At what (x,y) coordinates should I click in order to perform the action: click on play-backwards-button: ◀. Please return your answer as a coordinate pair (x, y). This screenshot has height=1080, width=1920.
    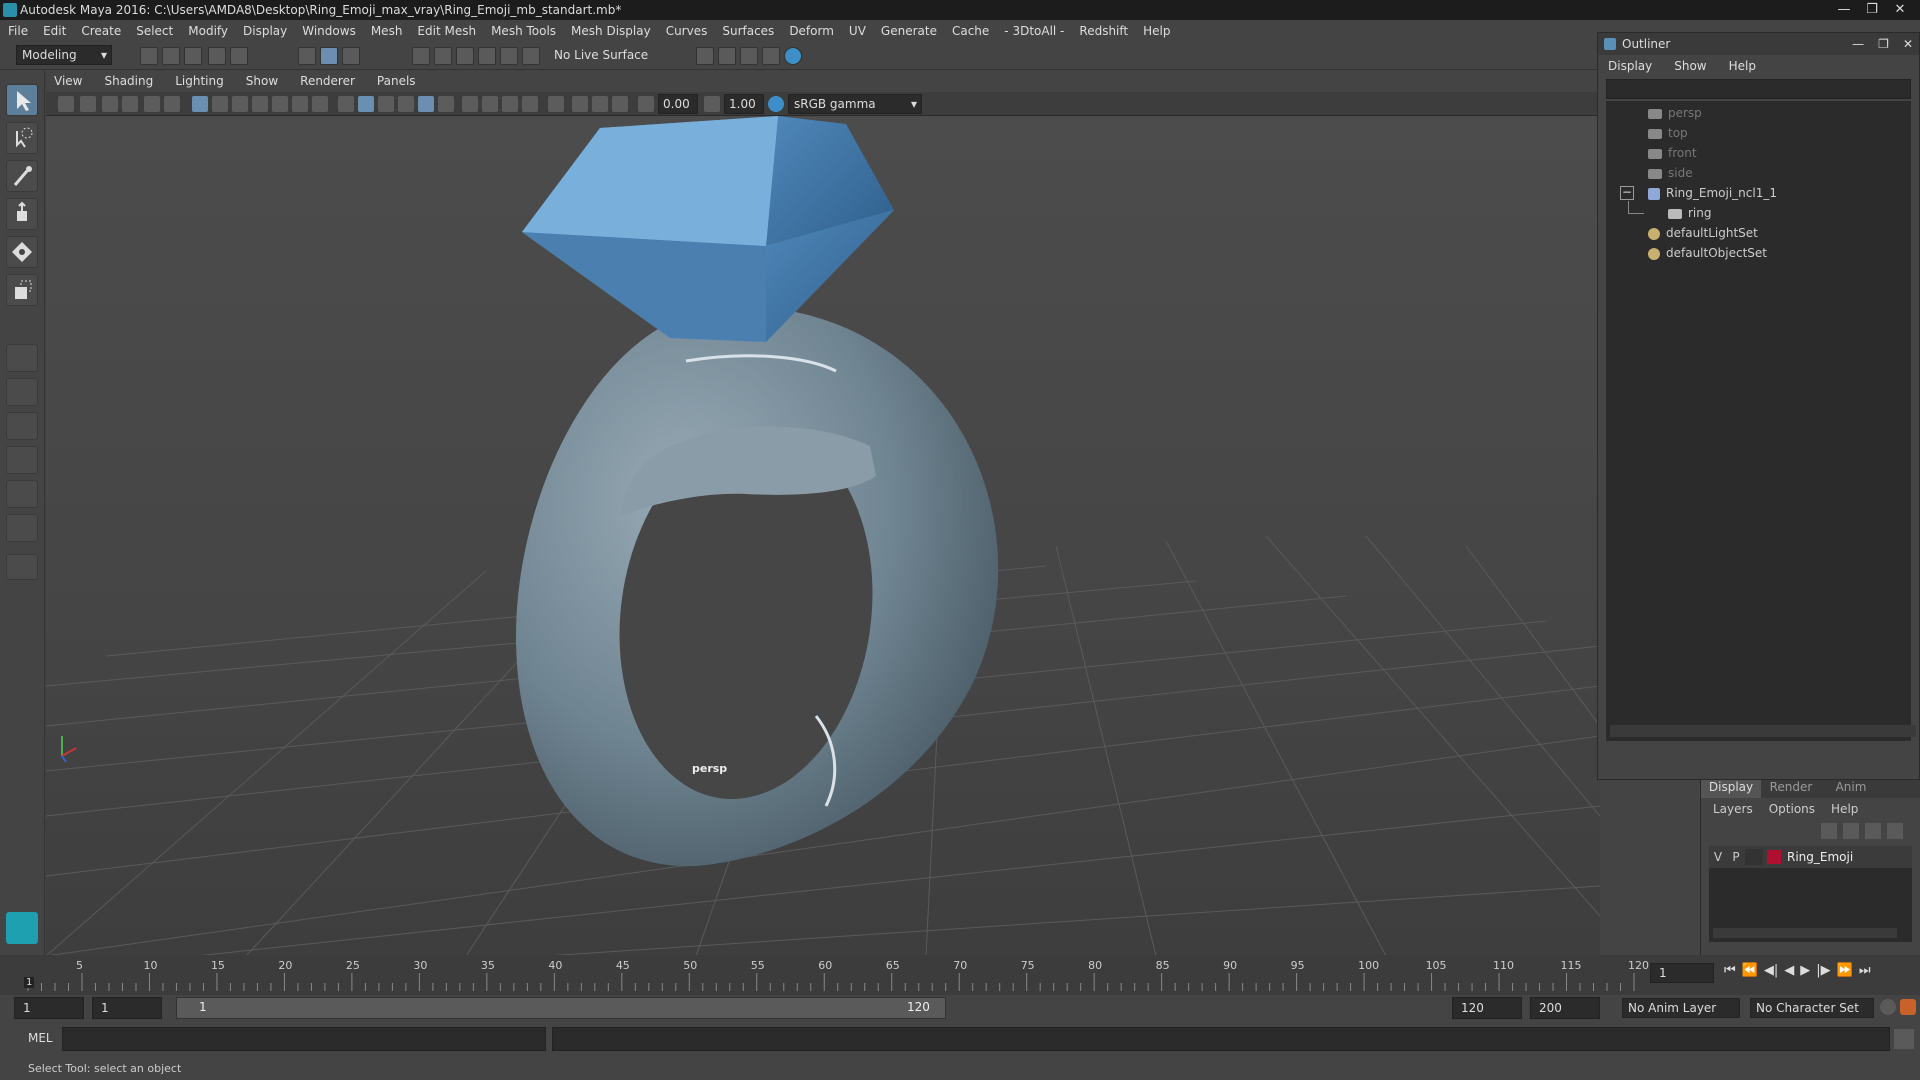
    Looking at the image, I should click on (1789, 970).